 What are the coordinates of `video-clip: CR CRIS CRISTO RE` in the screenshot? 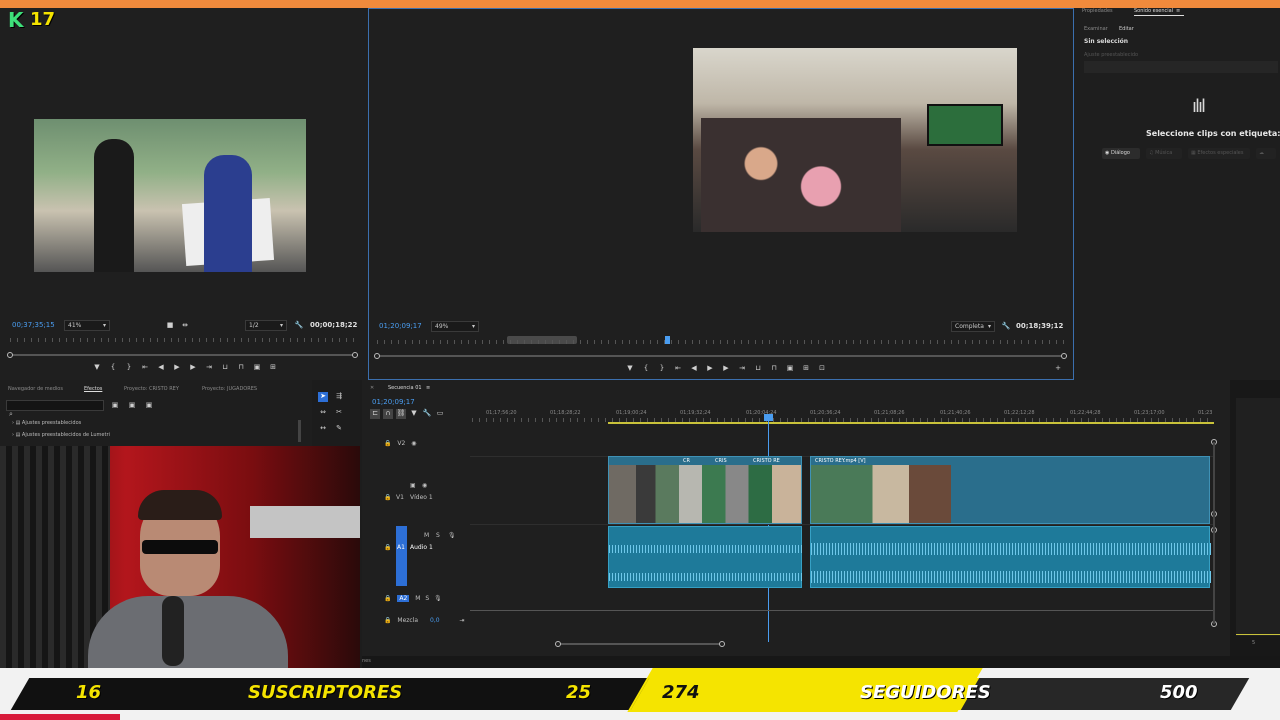 It's located at (705, 490).